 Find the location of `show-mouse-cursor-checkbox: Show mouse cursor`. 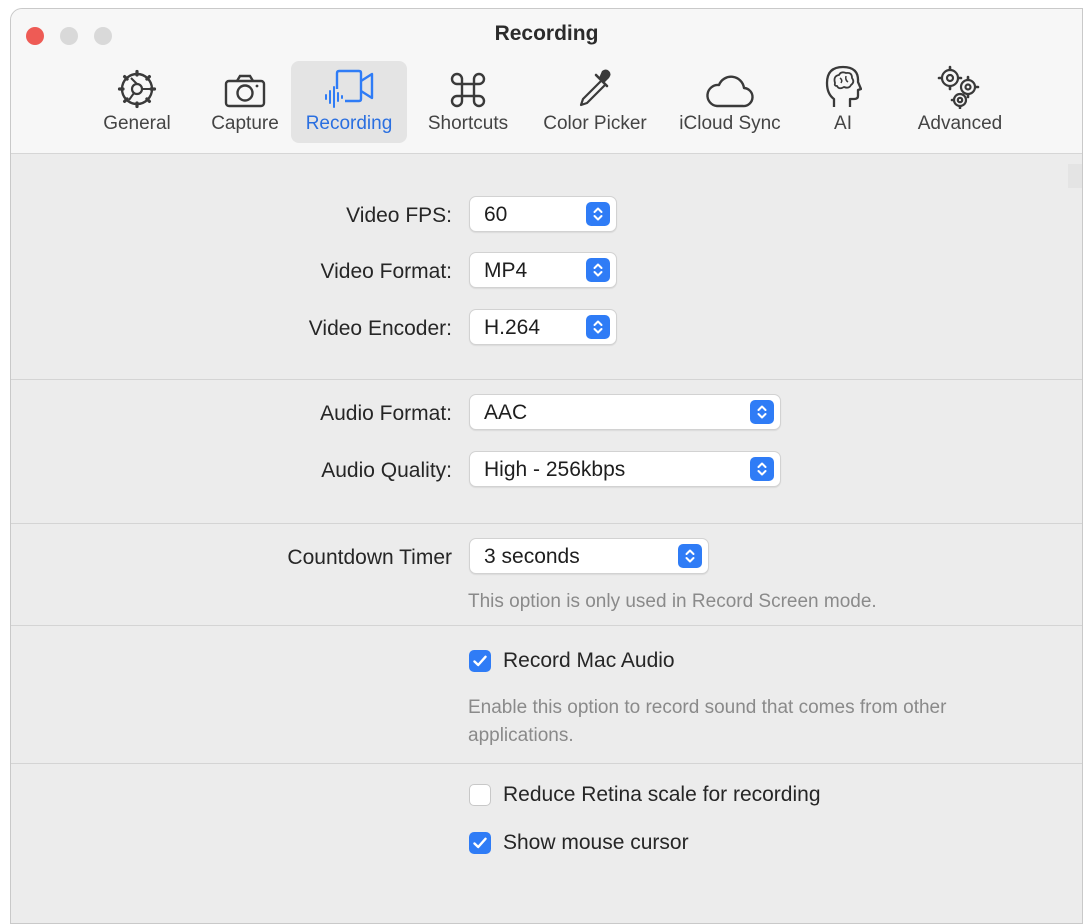

show-mouse-cursor-checkbox: Show mouse cursor is located at coordinates (579, 843).